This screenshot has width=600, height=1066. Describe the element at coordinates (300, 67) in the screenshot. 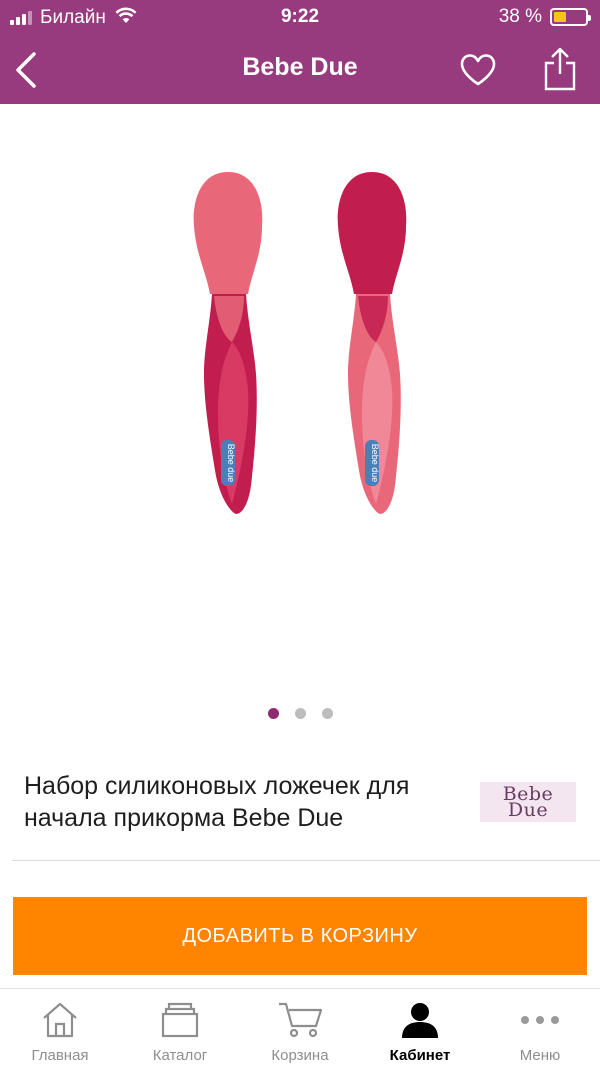

I see `page-title: Bebe Due` at that location.